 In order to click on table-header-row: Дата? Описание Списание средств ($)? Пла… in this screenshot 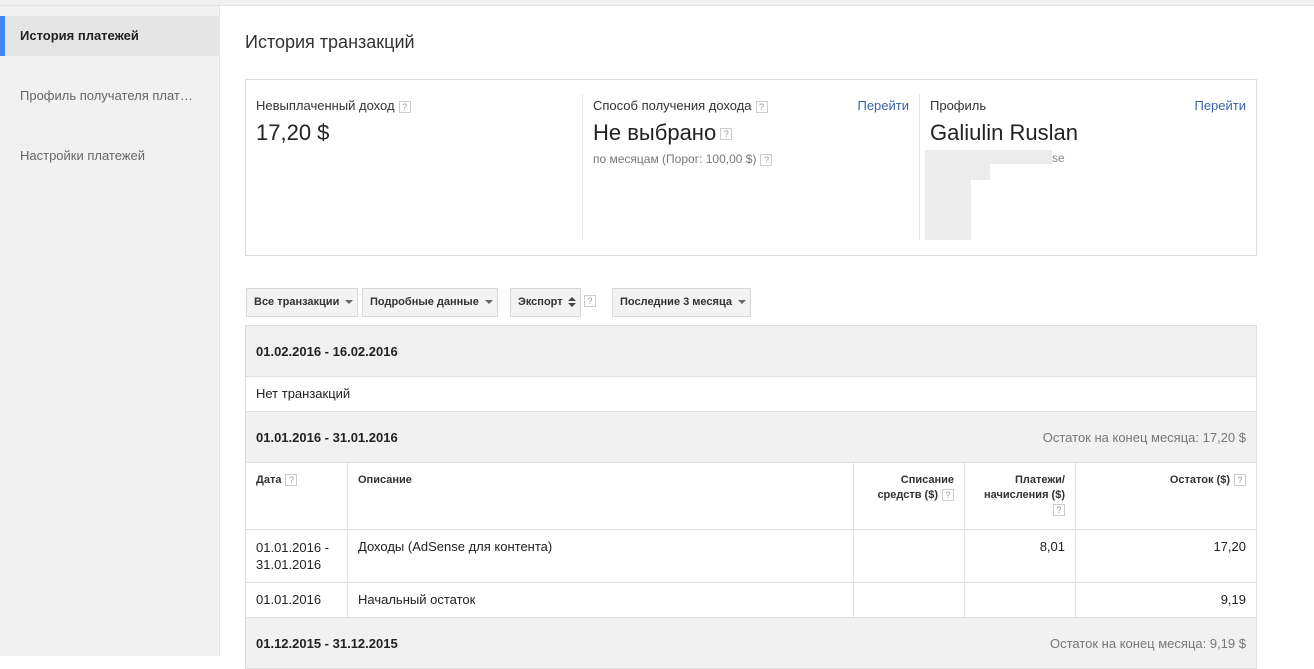, I will do `click(751, 496)`.